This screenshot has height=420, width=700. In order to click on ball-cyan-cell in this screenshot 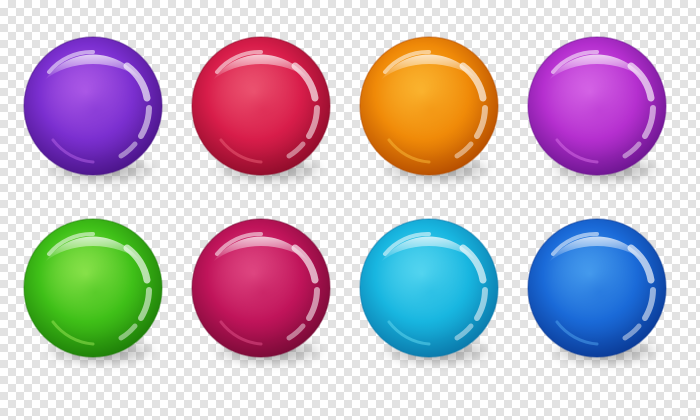, I will do `click(429, 293)`.